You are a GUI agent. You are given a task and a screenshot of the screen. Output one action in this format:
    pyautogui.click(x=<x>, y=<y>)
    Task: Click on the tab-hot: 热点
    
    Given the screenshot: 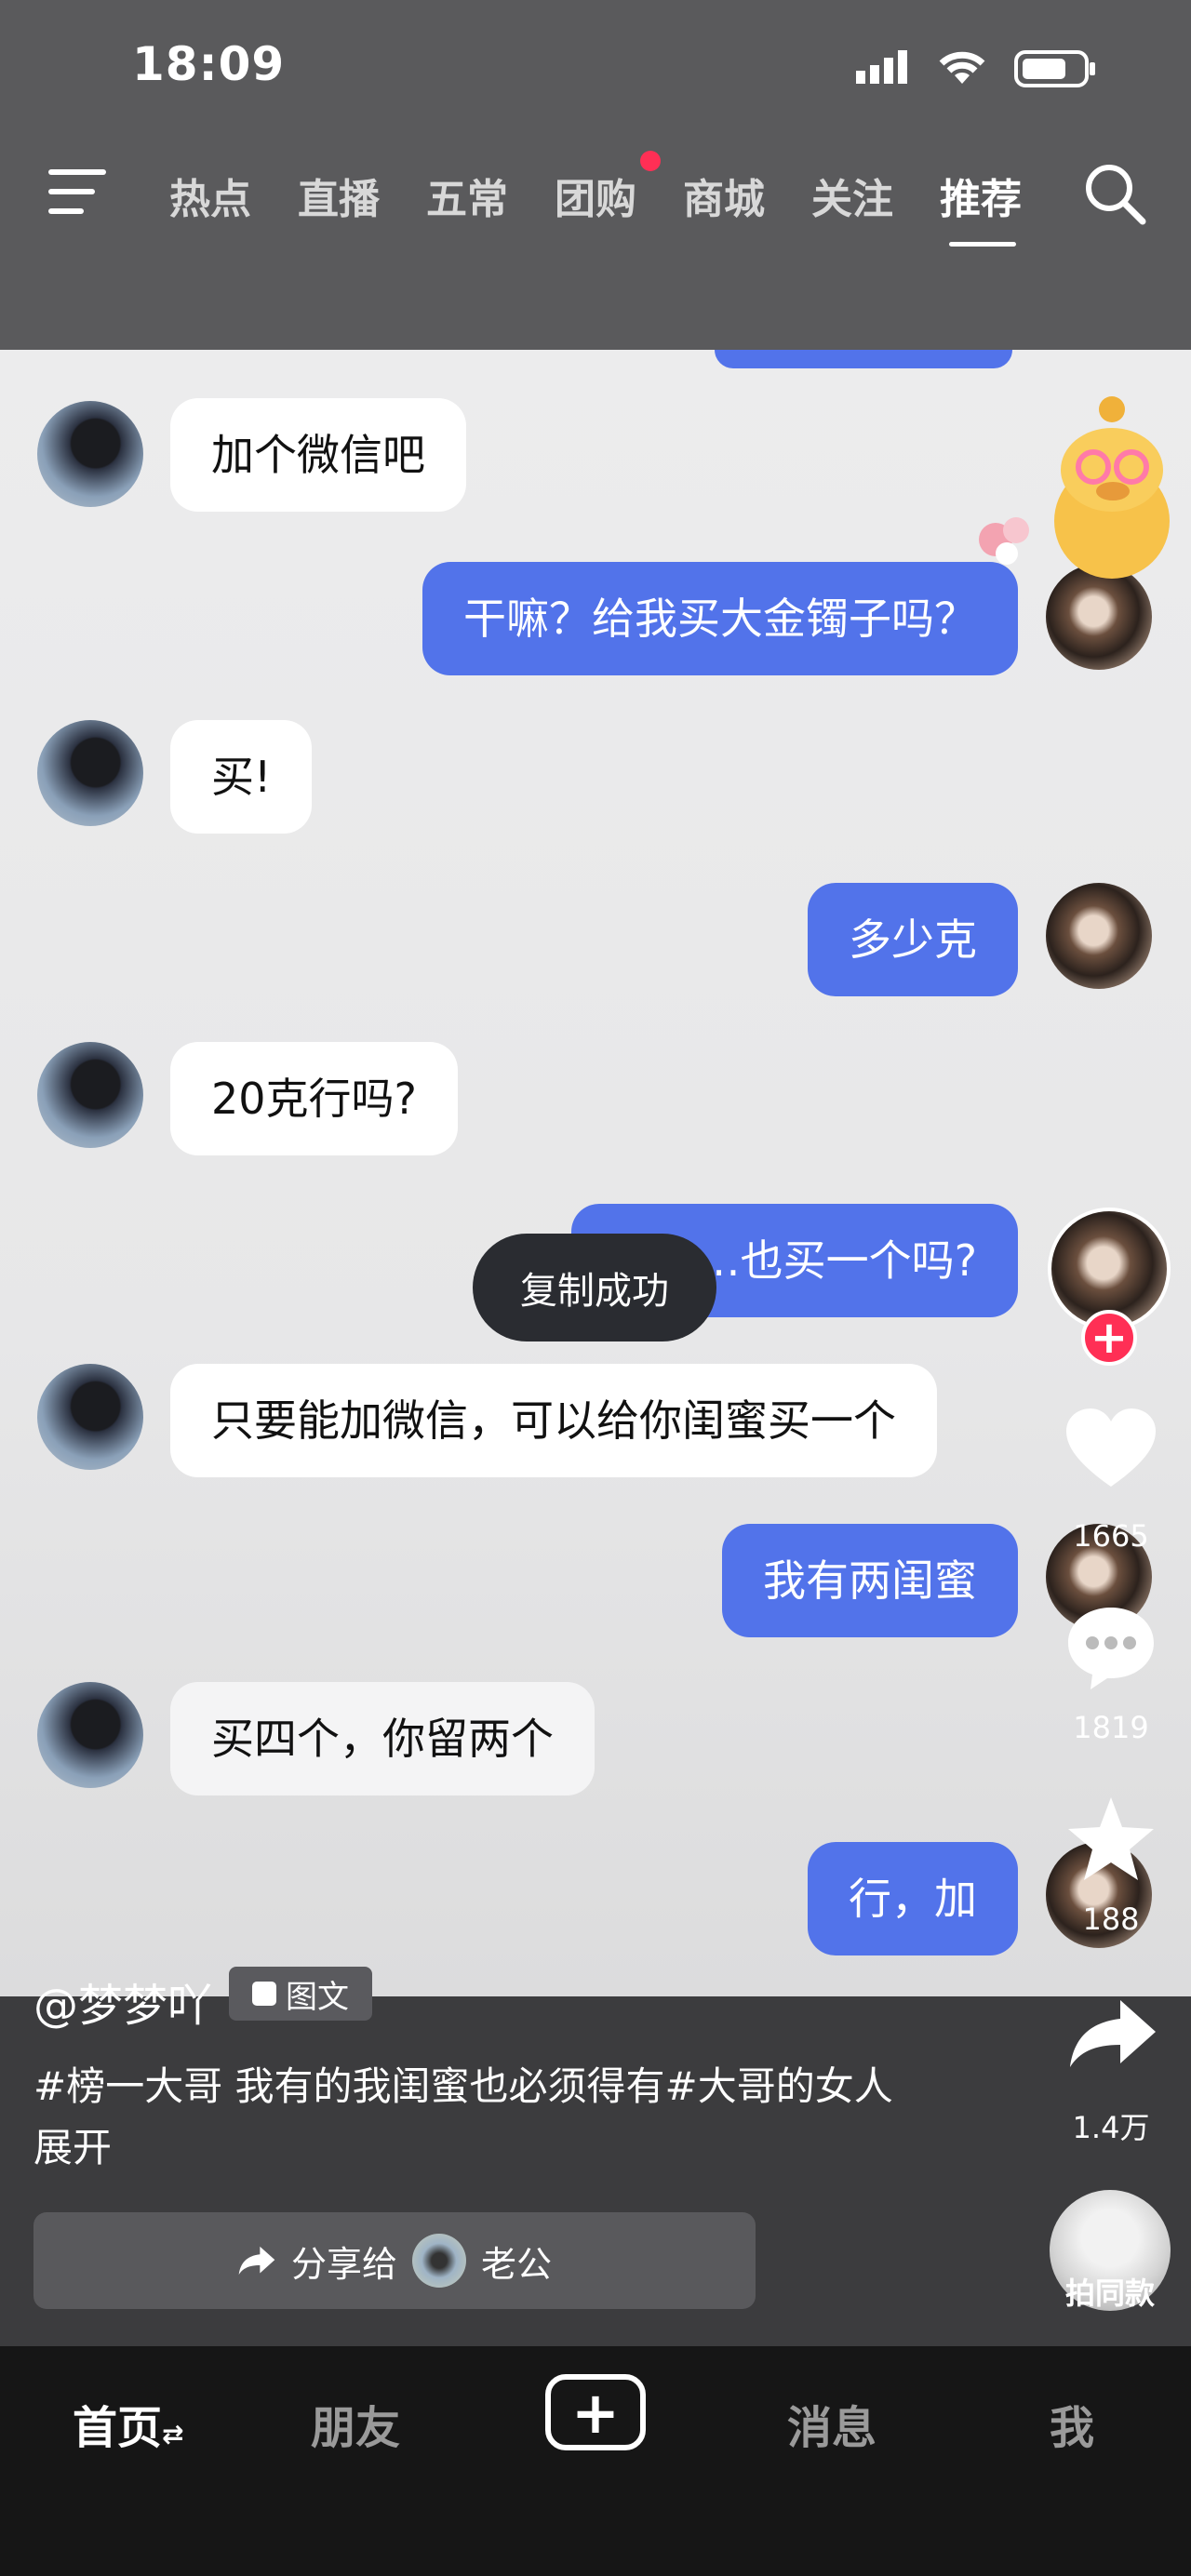 What is the action you would take?
    pyautogui.click(x=210, y=195)
    